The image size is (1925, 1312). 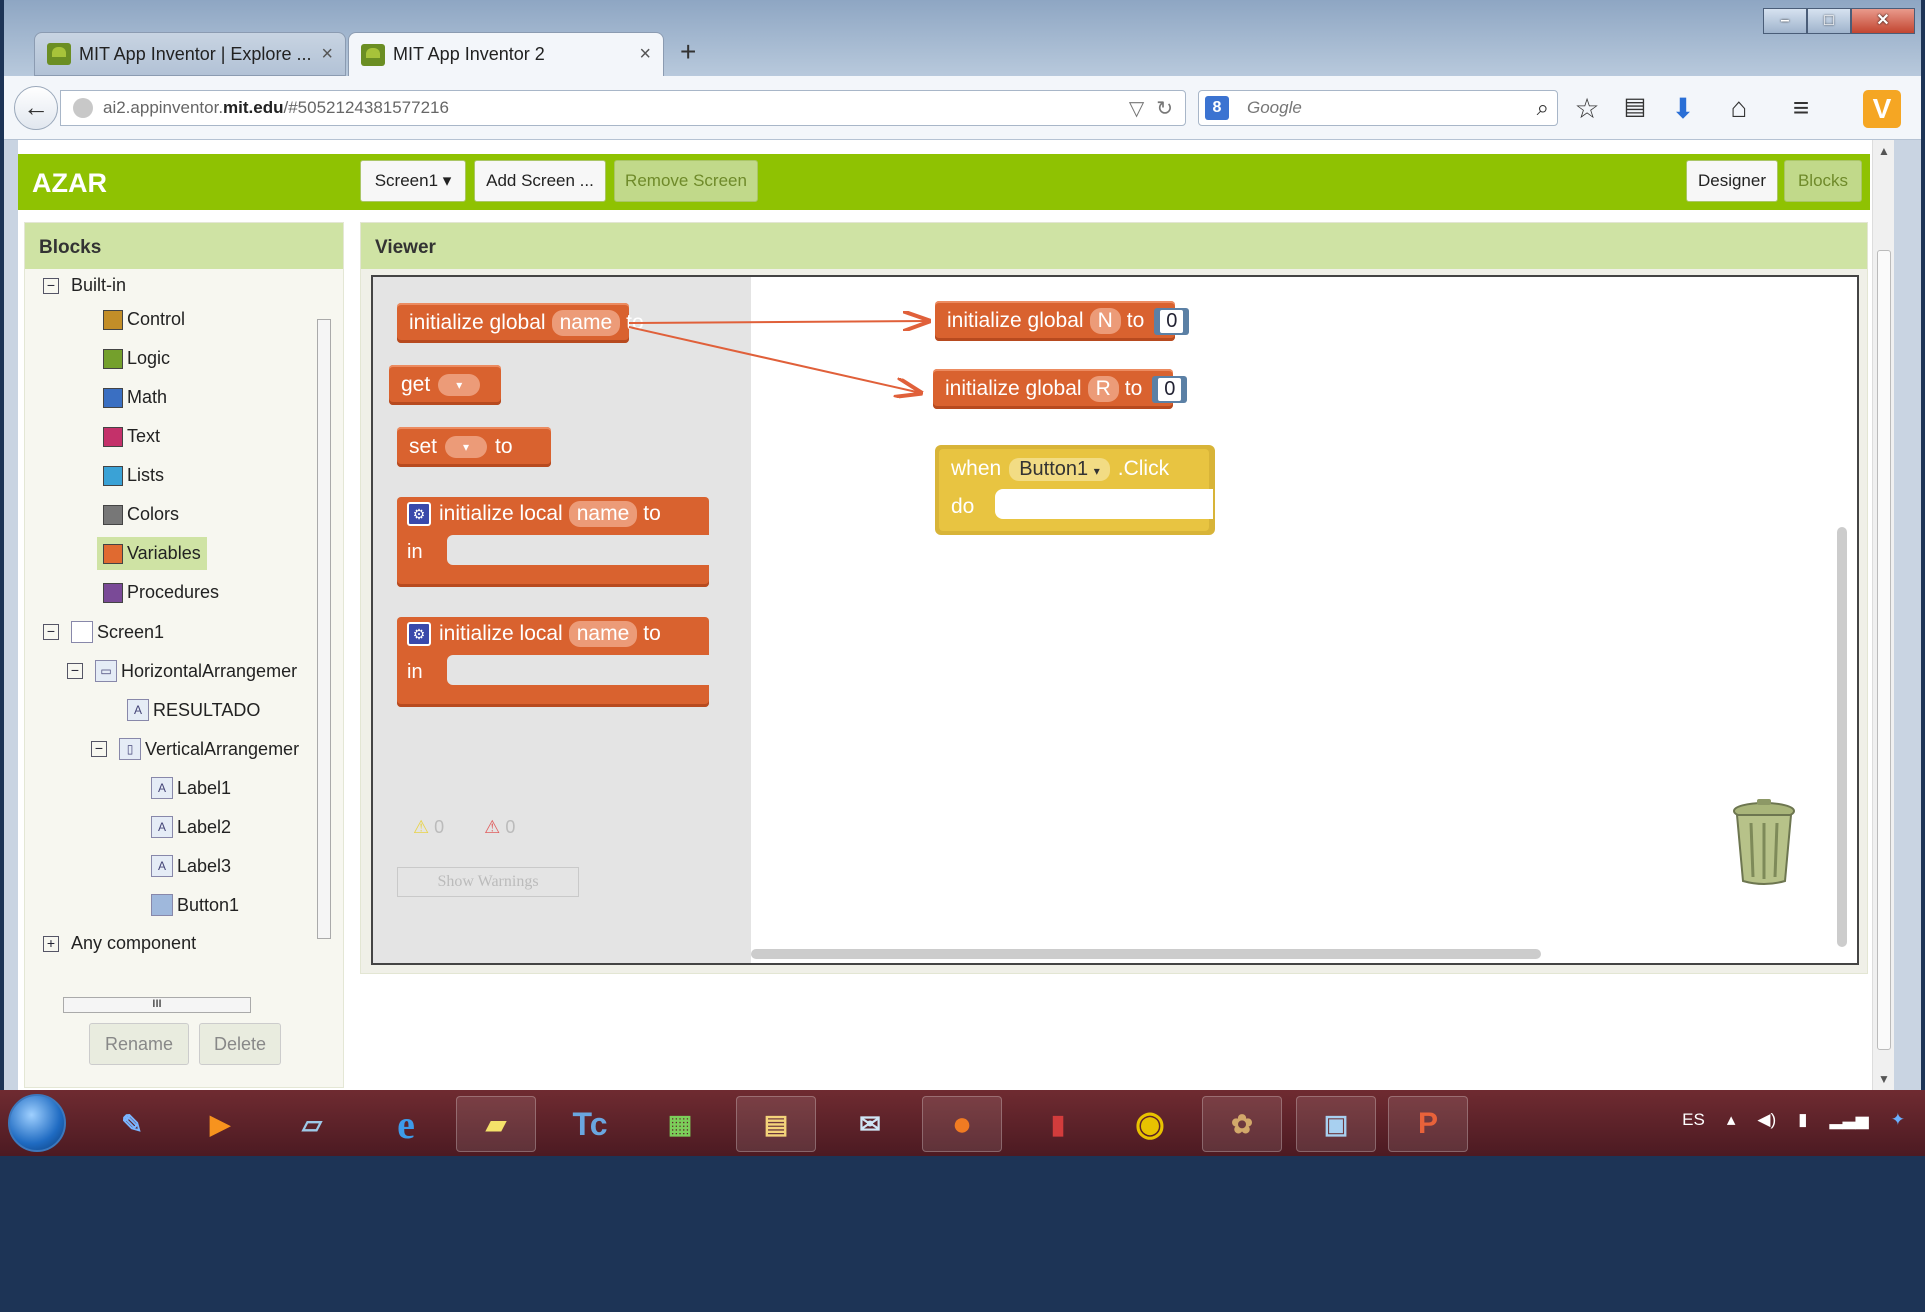 I want to click on dropdown-arrow-icon: ▽, so click(x=1136, y=108).